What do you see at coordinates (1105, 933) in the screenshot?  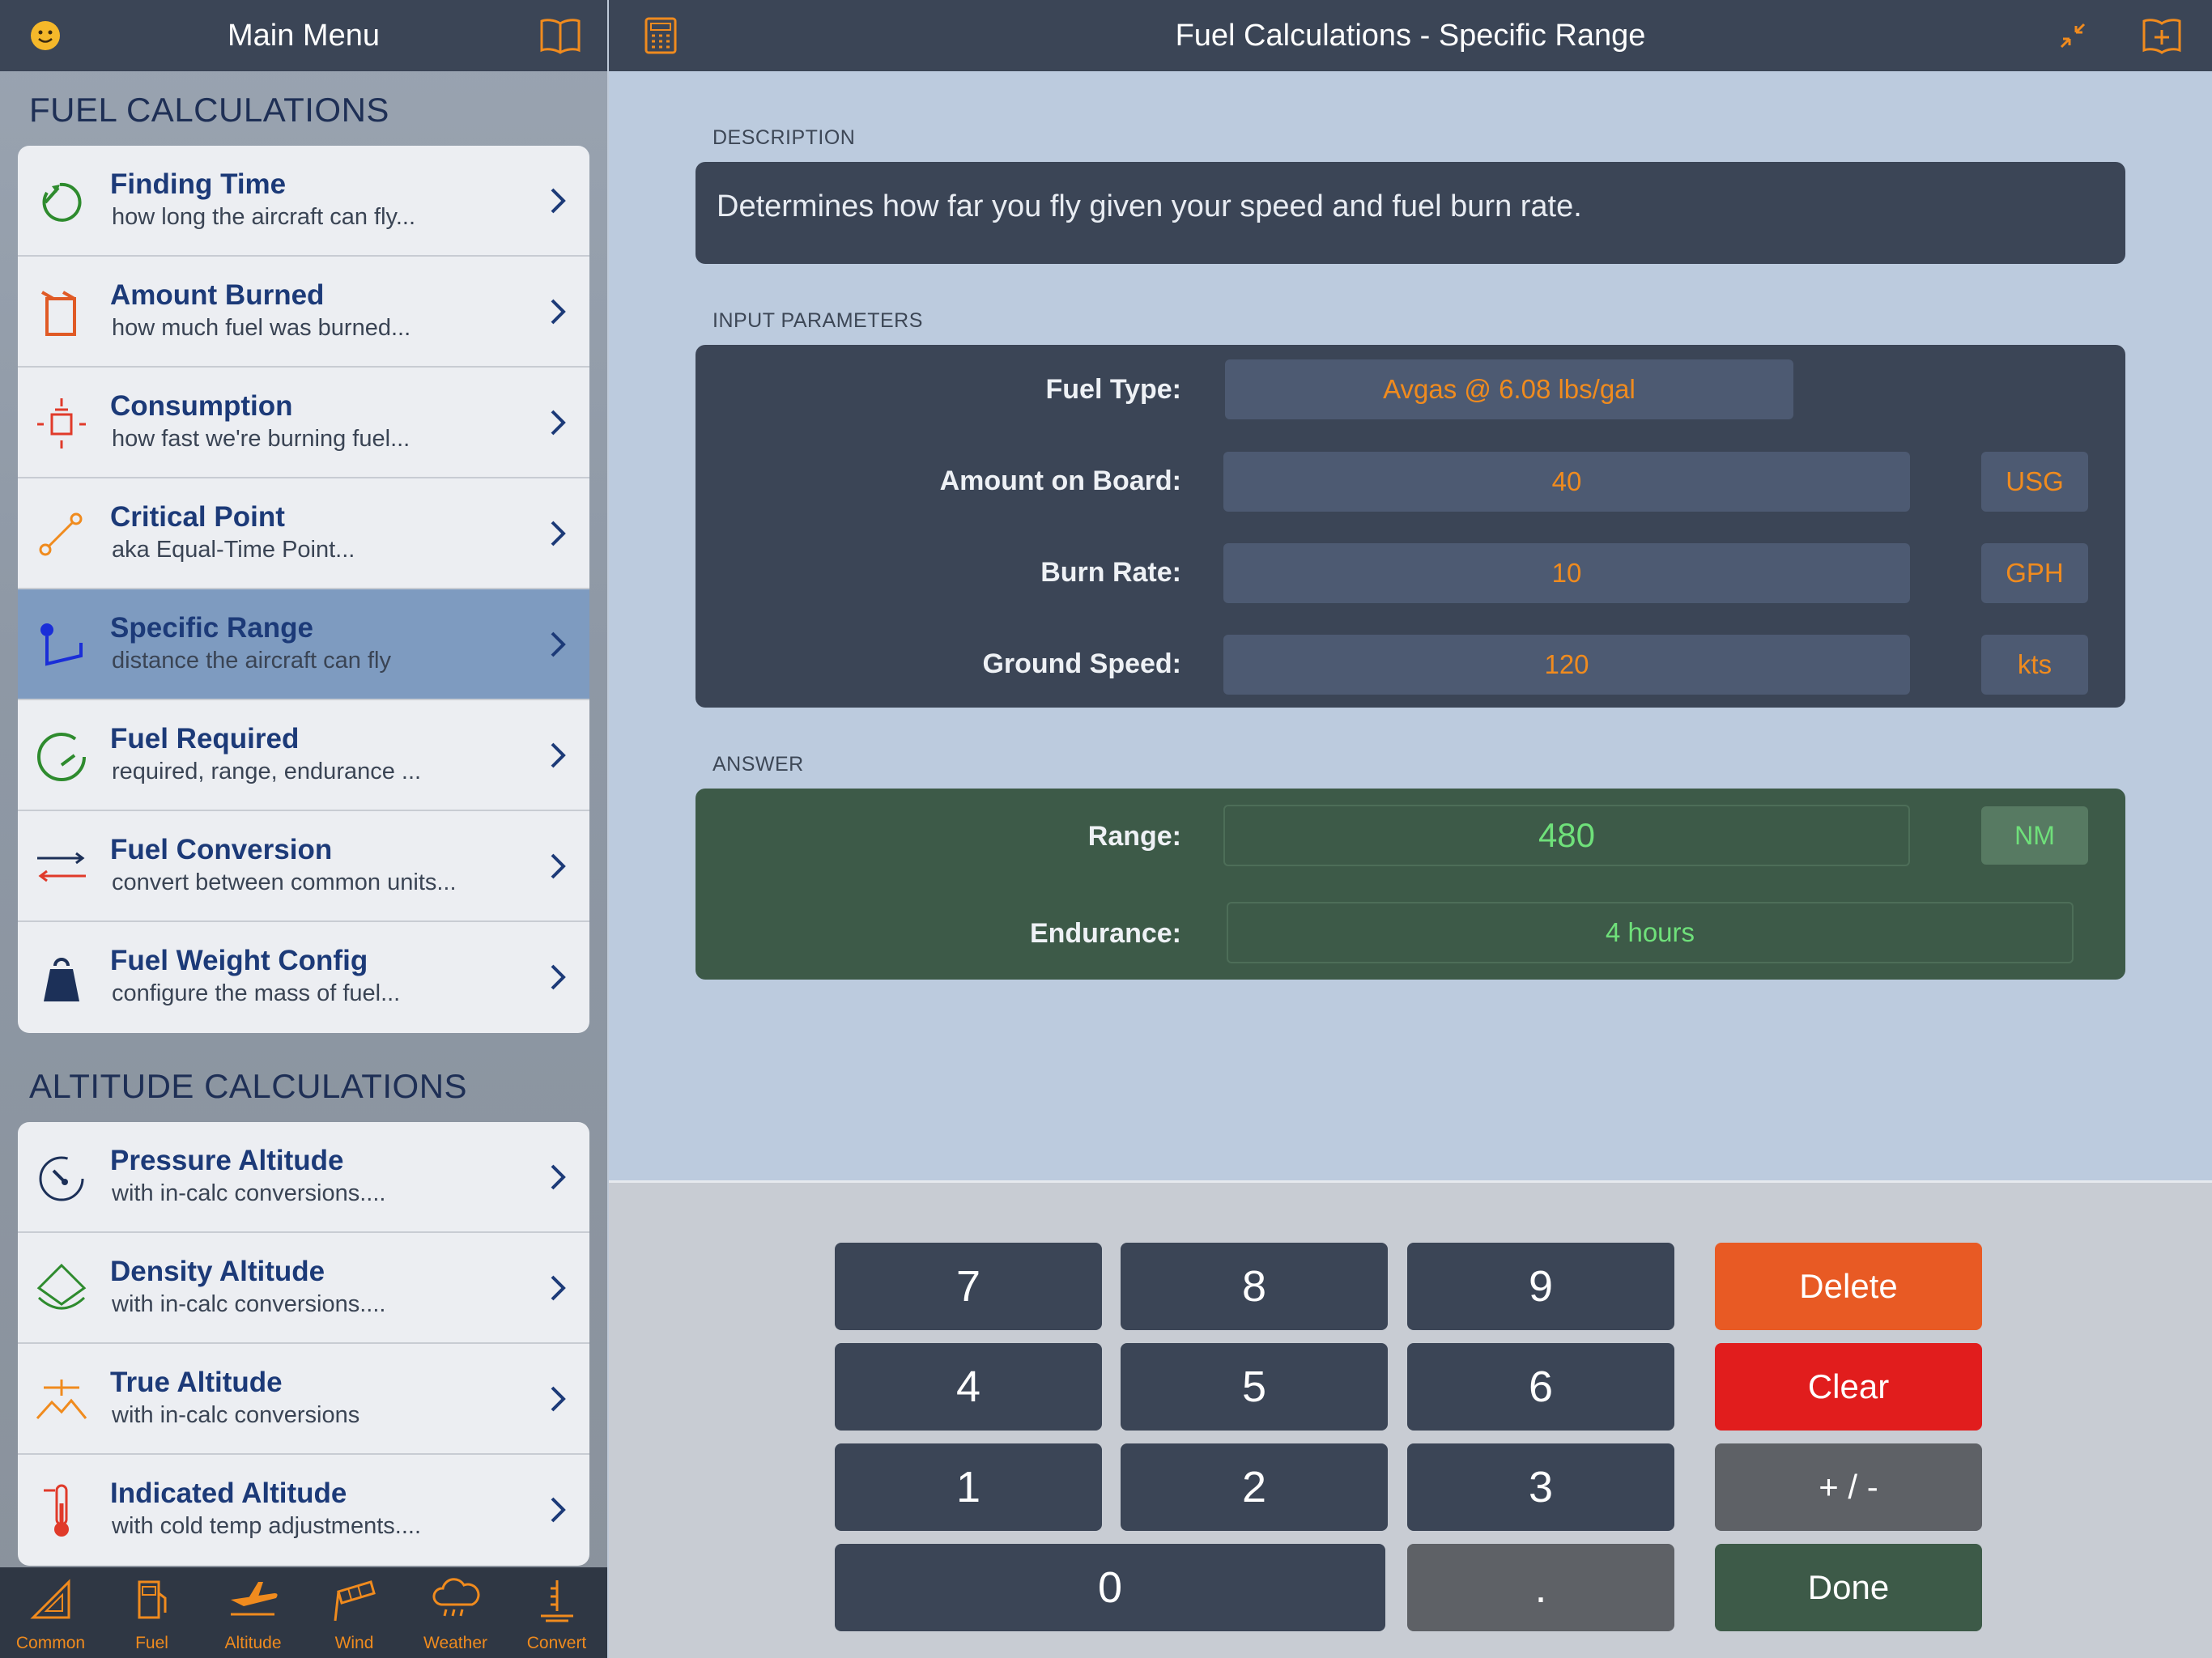 I see `endurance-label: Endurance:` at bounding box center [1105, 933].